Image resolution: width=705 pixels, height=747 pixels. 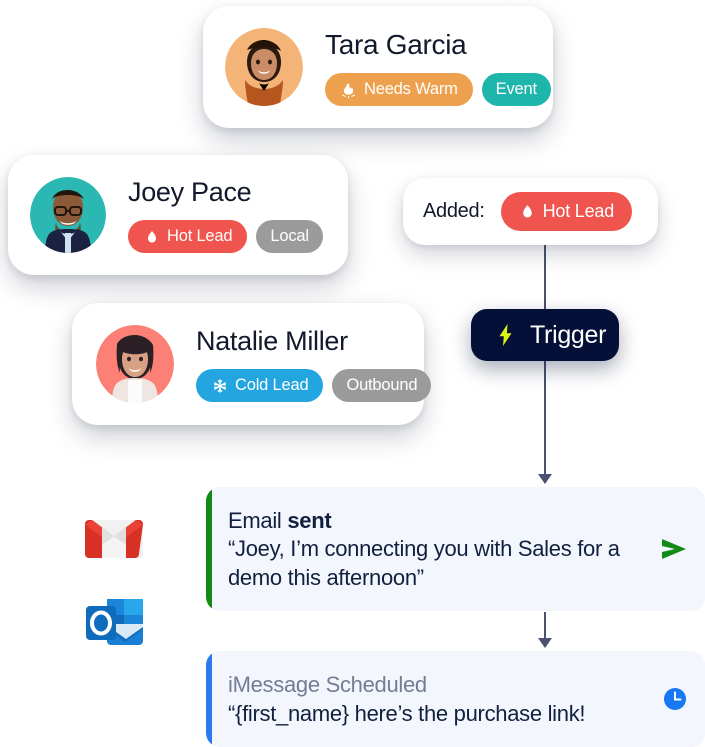 What do you see at coordinates (675, 549) in the screenshot?
I see `send-arrow-icon` at bounding box center [675, 549].